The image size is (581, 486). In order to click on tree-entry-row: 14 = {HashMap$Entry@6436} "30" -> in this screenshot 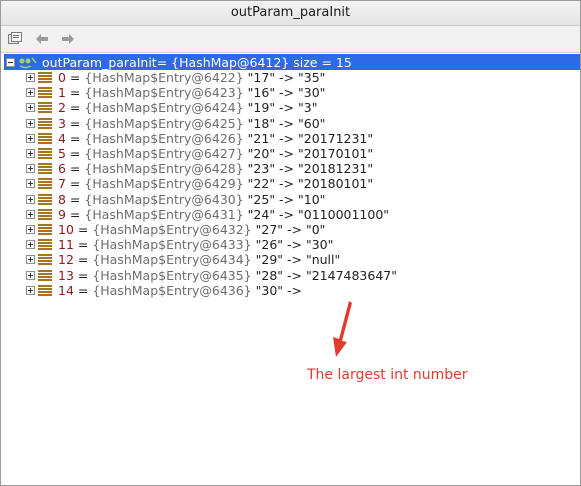, I will do `click(290, 290)`.